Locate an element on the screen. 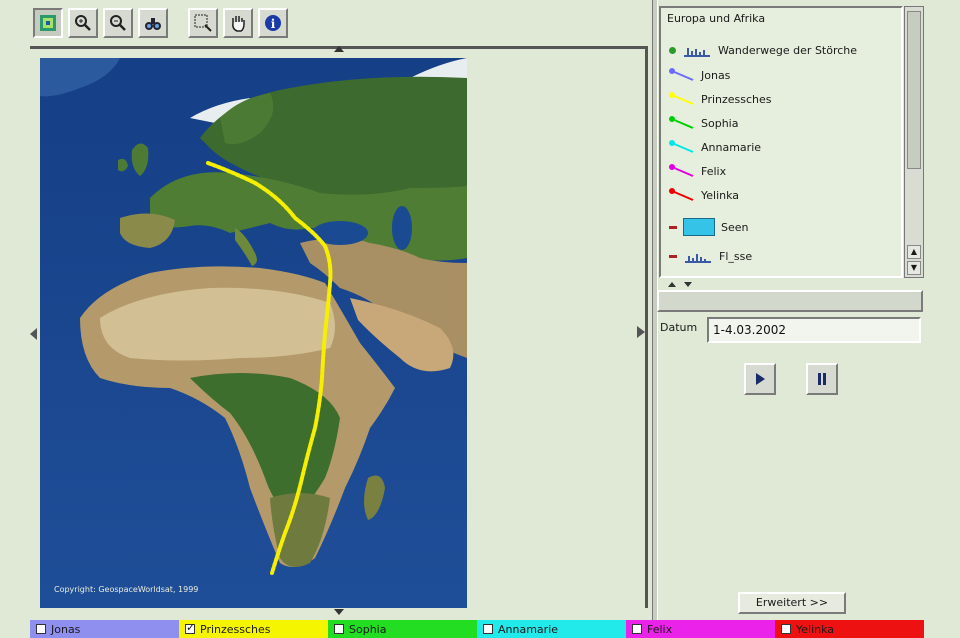  info-button: i is located at coordinates (273, 23).